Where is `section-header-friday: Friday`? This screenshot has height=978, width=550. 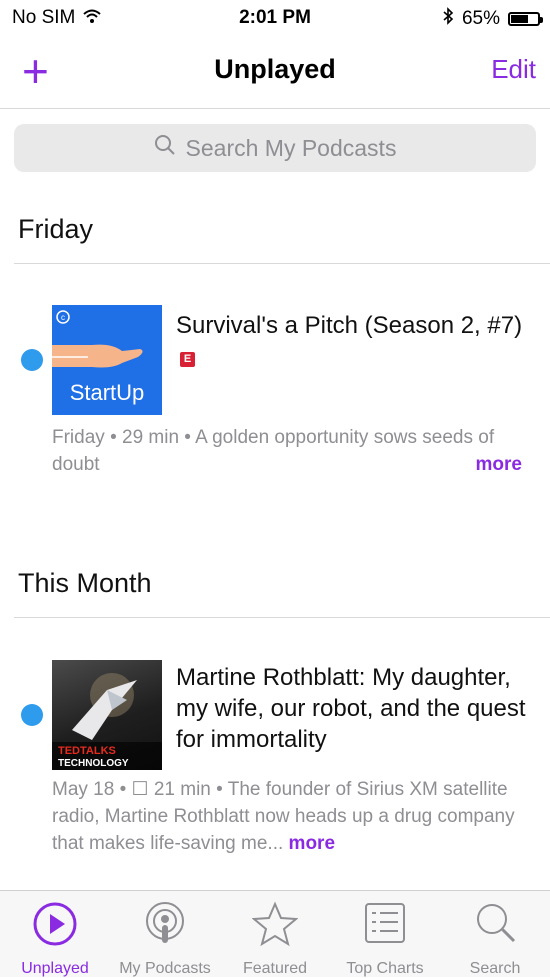
section-header-friday: Friday is located at coordinates (56, 229).